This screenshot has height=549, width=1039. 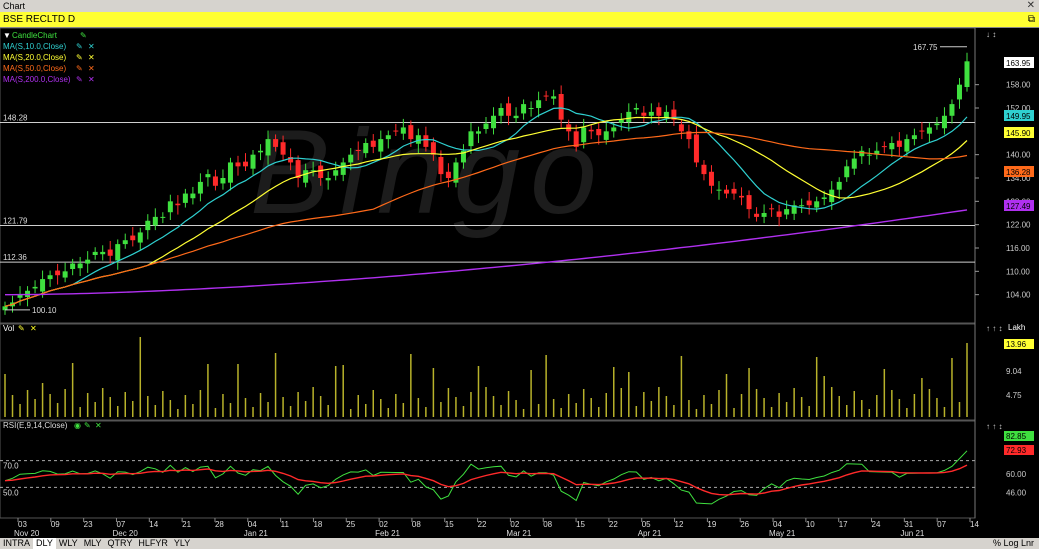 What do you see at coordinates (744, 524) in the screenshot?
I see `x-day-label: 26` at bounding box center [744, 524].